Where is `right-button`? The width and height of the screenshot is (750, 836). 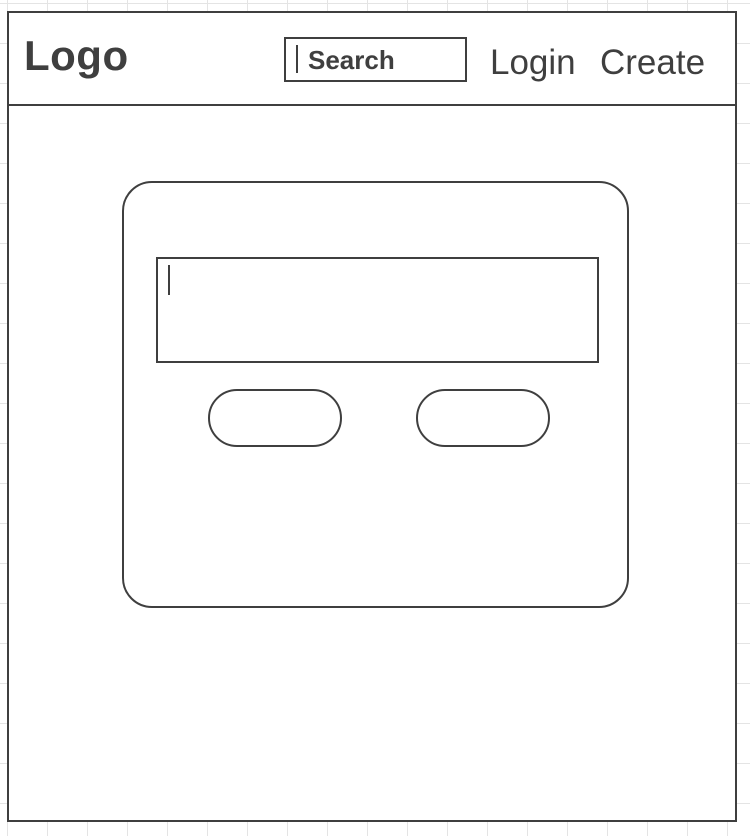
right-button is located at coordinates (483, 418).